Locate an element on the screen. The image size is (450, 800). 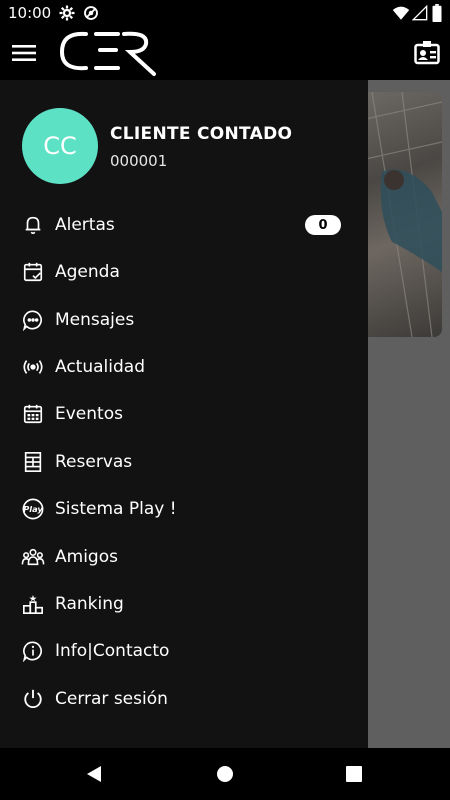
system-nav-bar is located at coordinates (225, 774).